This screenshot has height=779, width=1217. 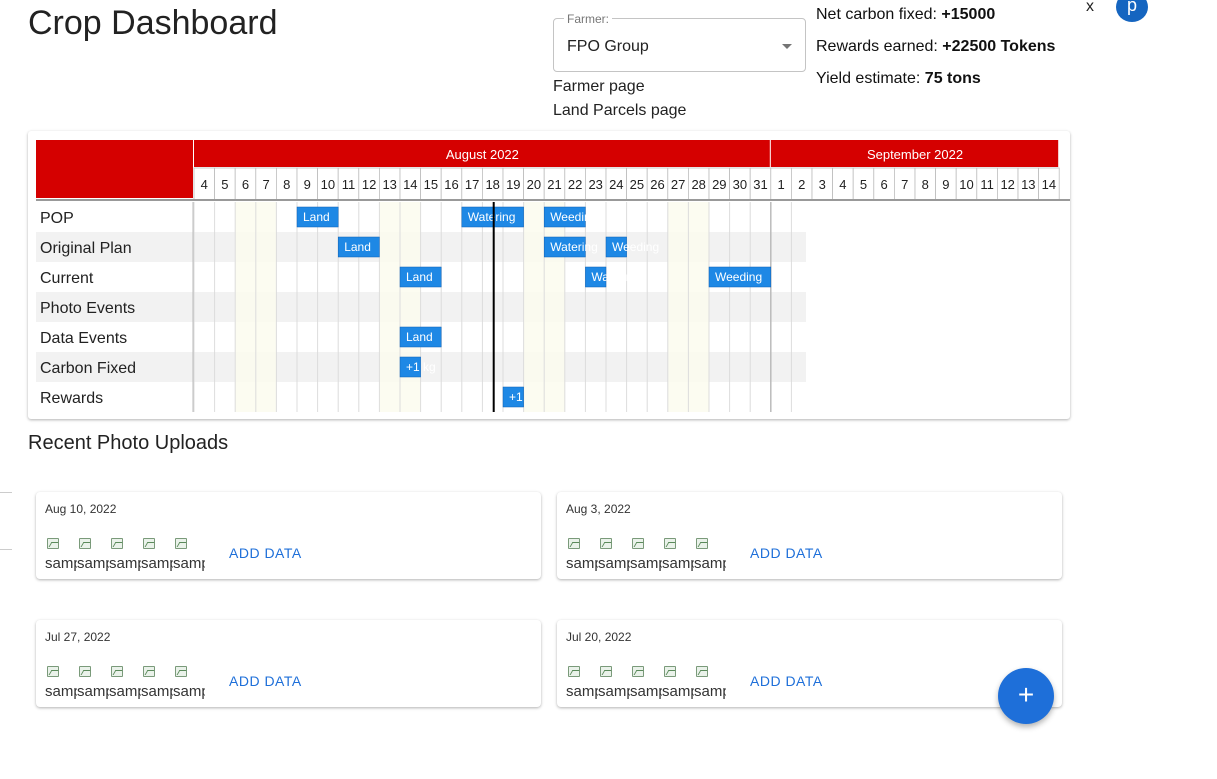 What do you see at coordinates (679, 42) in the screenshot?
I see `farmer-select: Farmer: FPO Group` at bounding box center [679, 42].